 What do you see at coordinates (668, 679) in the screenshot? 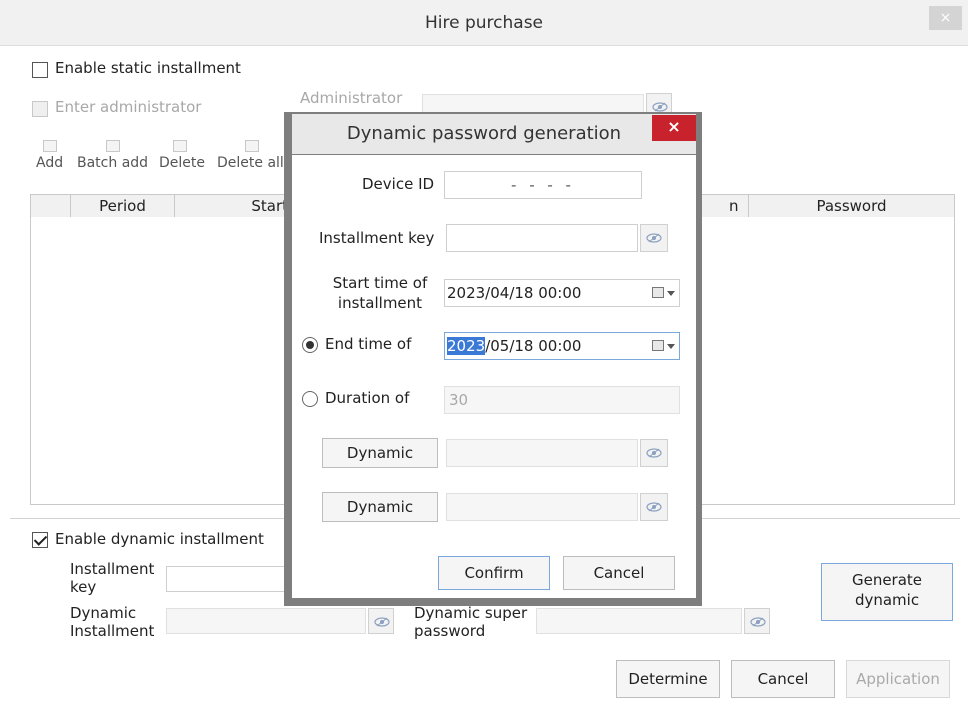
I see `determine-button: Determine` at bounding box center [668, 679].